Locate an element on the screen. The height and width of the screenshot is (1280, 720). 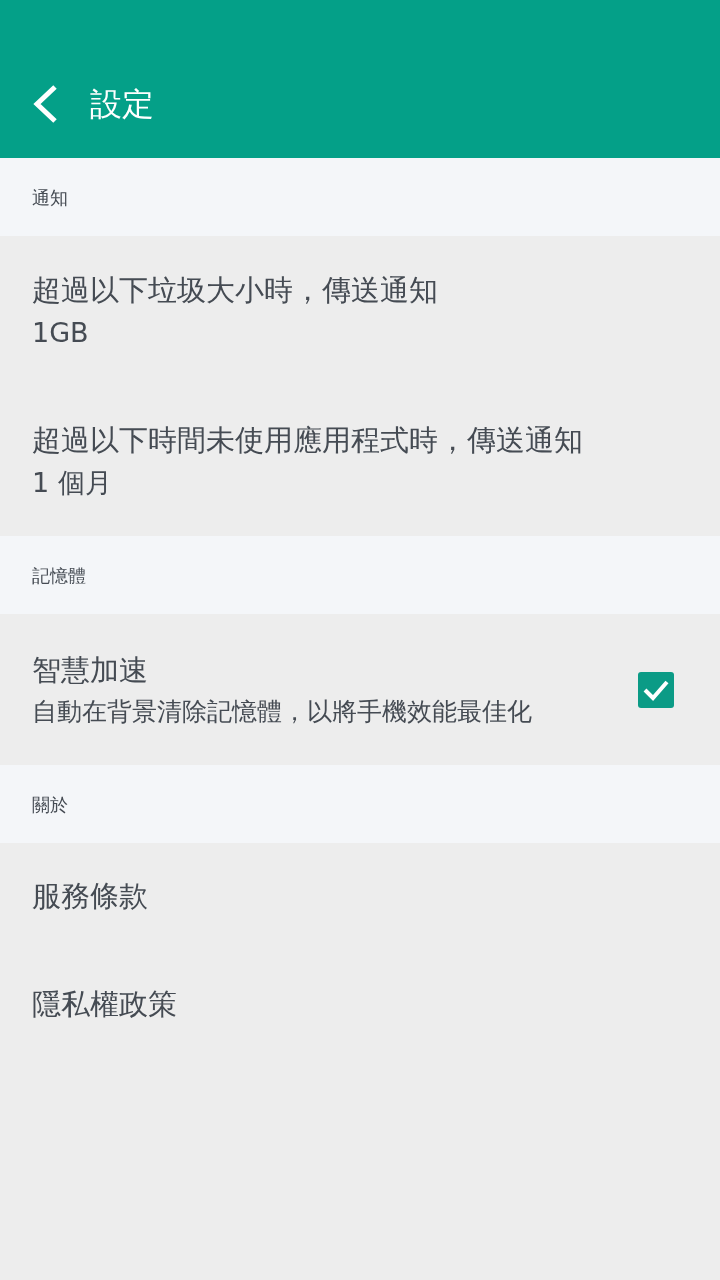
checkbox is located at coordinates (656, 689).